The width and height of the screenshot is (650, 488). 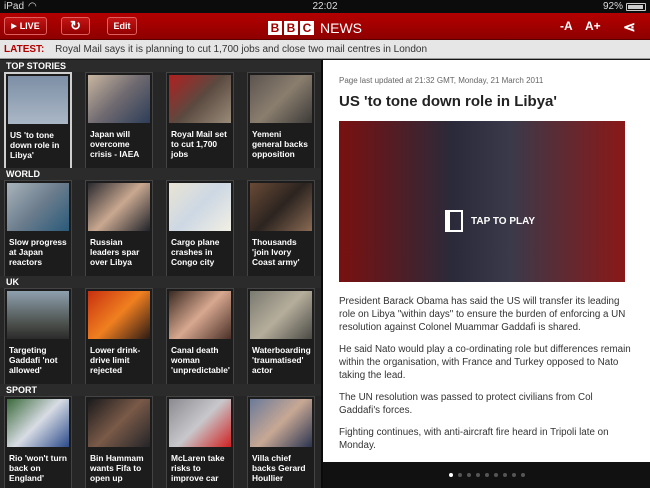 I want to click on tap-to-play-label: TAP TO PLAY, so click(x=503, y=221).